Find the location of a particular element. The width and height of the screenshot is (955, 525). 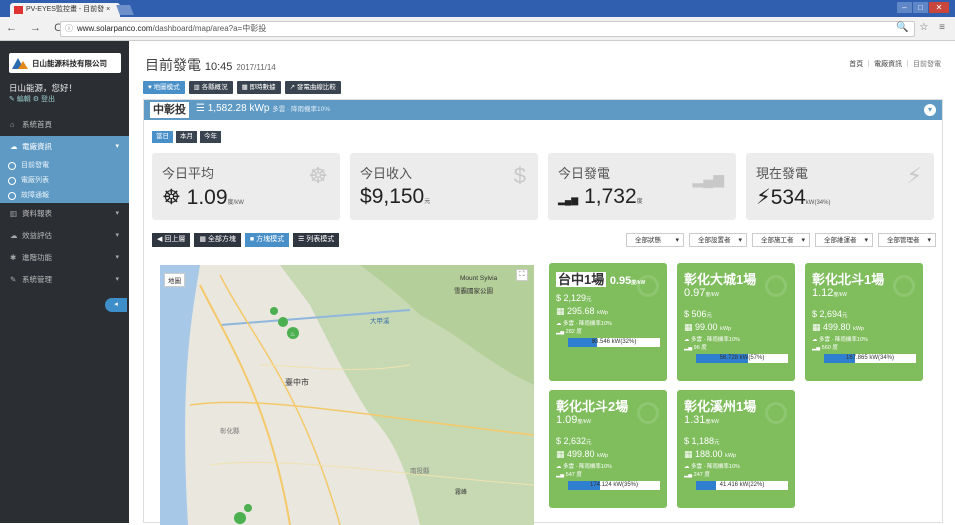

plant-income: $ 506元 is located at coordinates (698, 314).